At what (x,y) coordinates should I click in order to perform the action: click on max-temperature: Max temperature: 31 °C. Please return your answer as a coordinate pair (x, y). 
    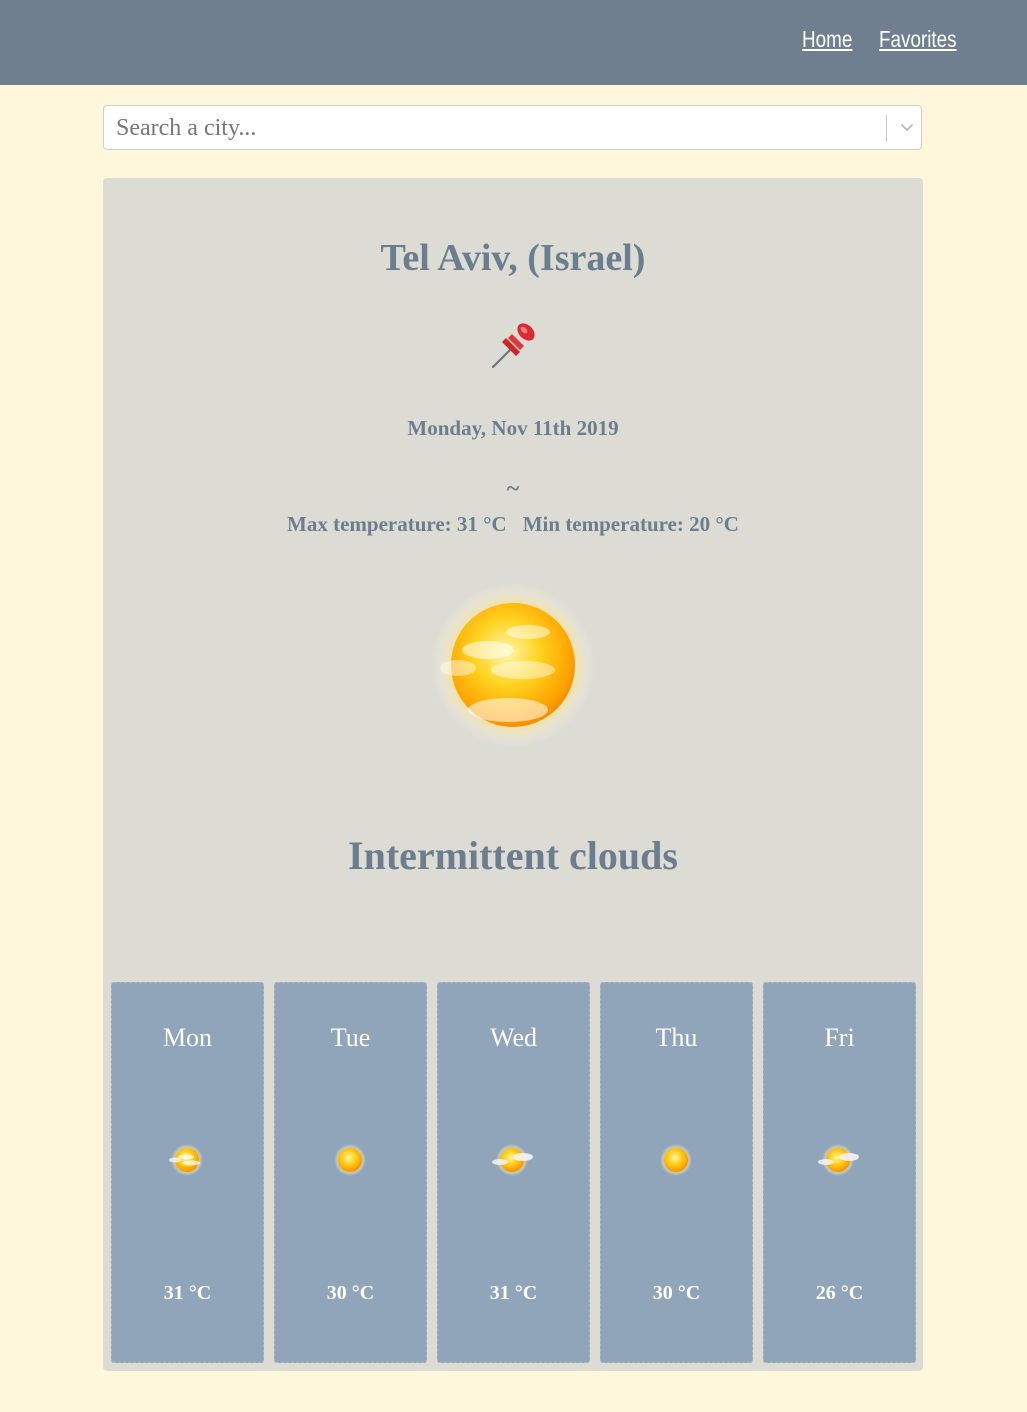
    Looking at the image, I should click on (397, 524).